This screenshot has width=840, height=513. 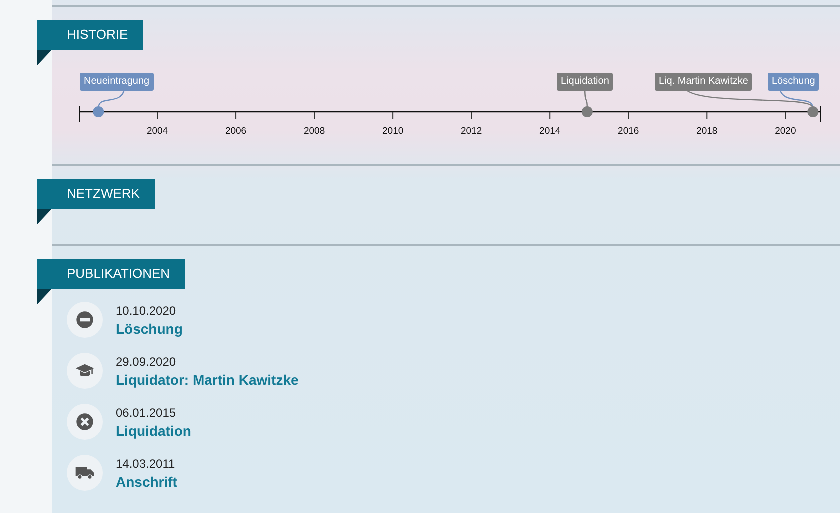 I want to click on tick-label: 2008, so click(x=315, y=131).